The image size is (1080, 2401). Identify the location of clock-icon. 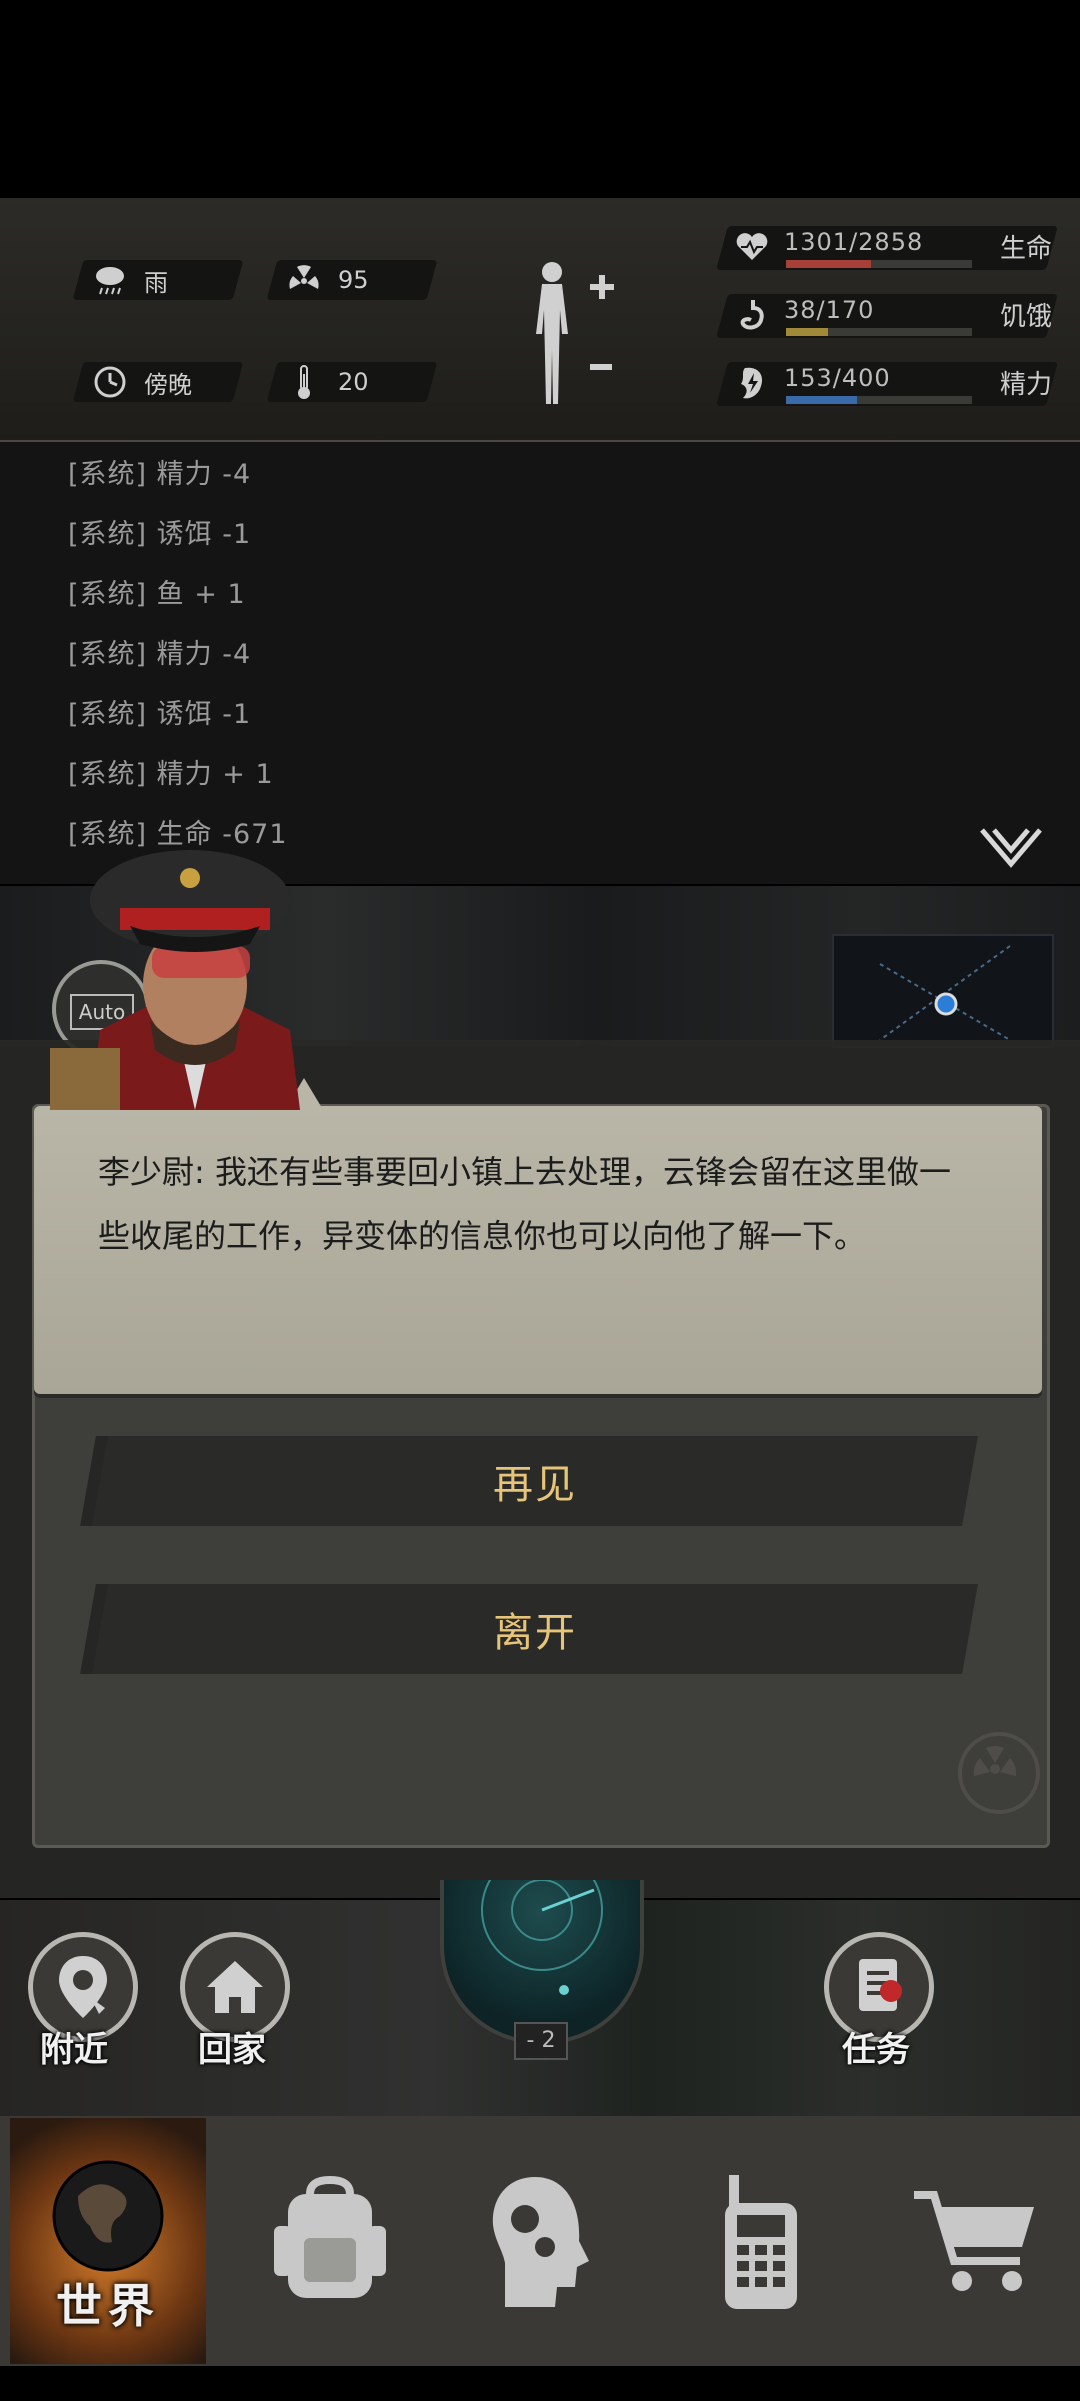
(110, 382).